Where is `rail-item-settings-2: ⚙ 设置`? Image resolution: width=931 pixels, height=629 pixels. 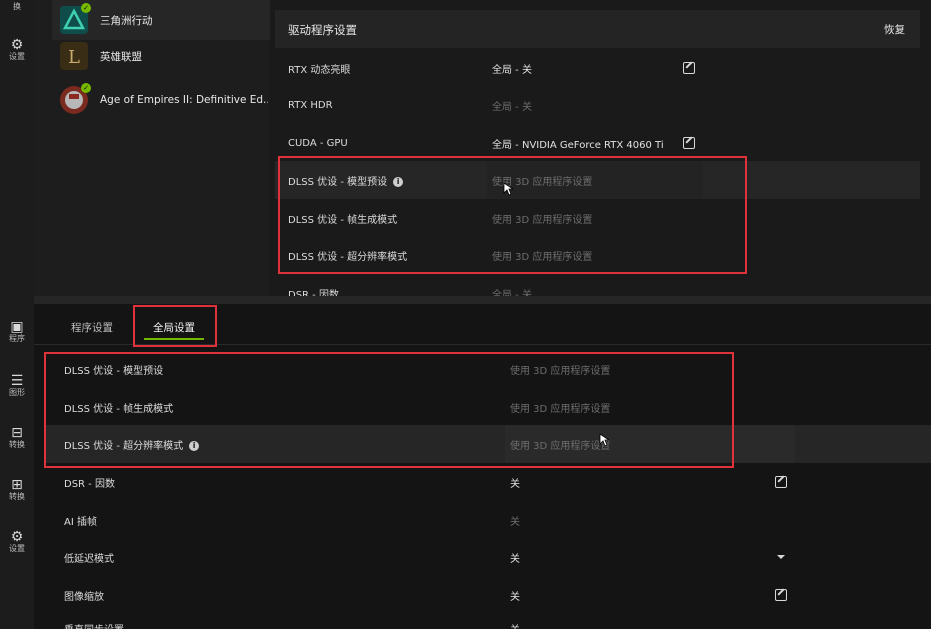 rail-item-settings-2: ⚙ 设置 is located at coordinates (17, 542).